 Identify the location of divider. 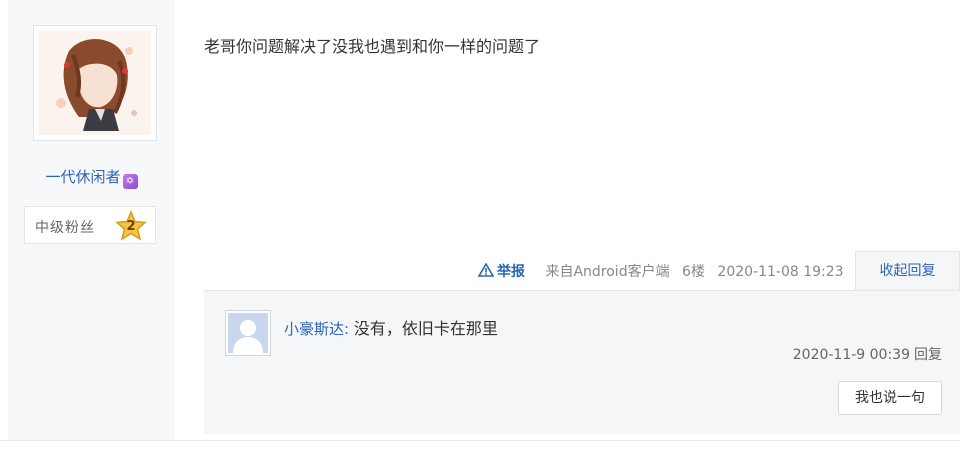
(480, 440).